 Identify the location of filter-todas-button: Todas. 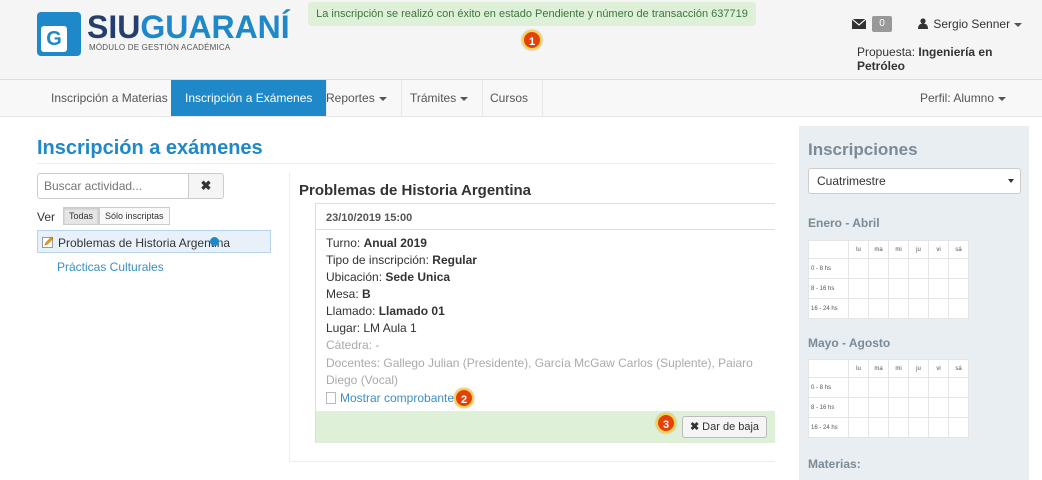
(81, 216).